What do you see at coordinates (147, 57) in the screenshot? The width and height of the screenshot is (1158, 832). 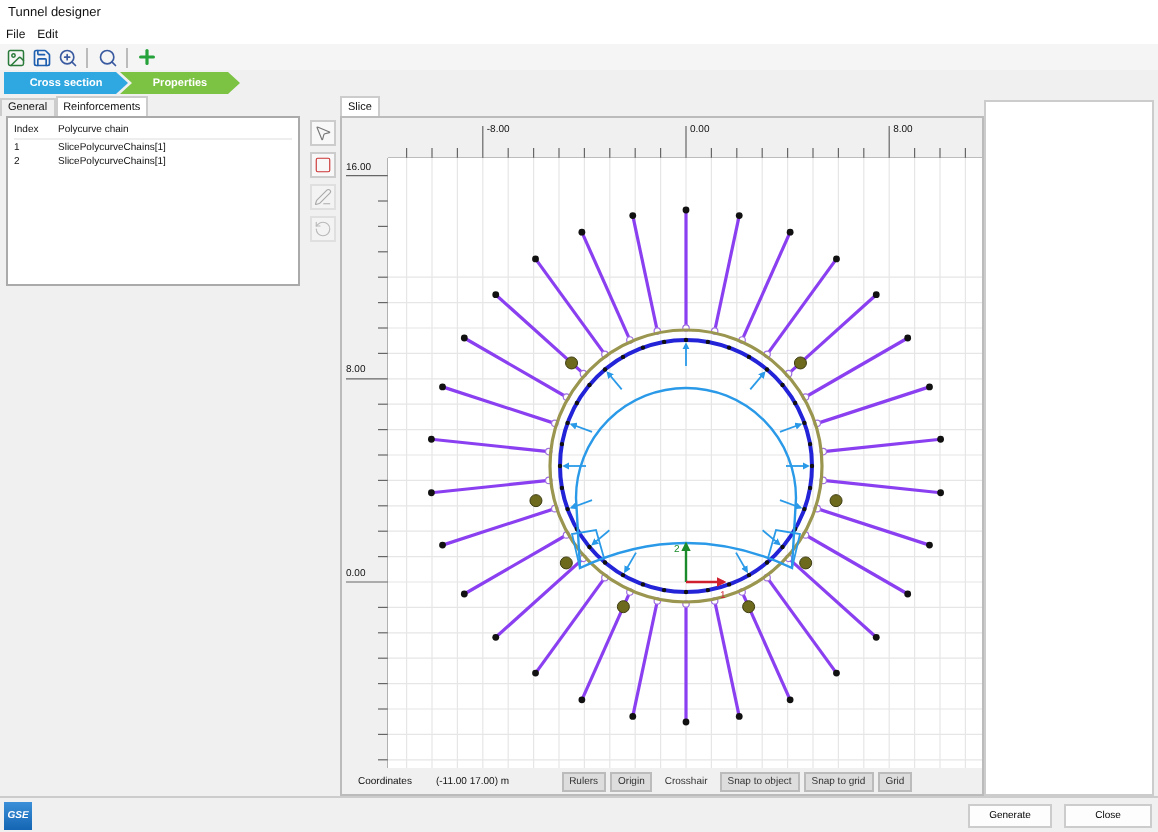 I see `add-icon` at bounding box center [147, 57].